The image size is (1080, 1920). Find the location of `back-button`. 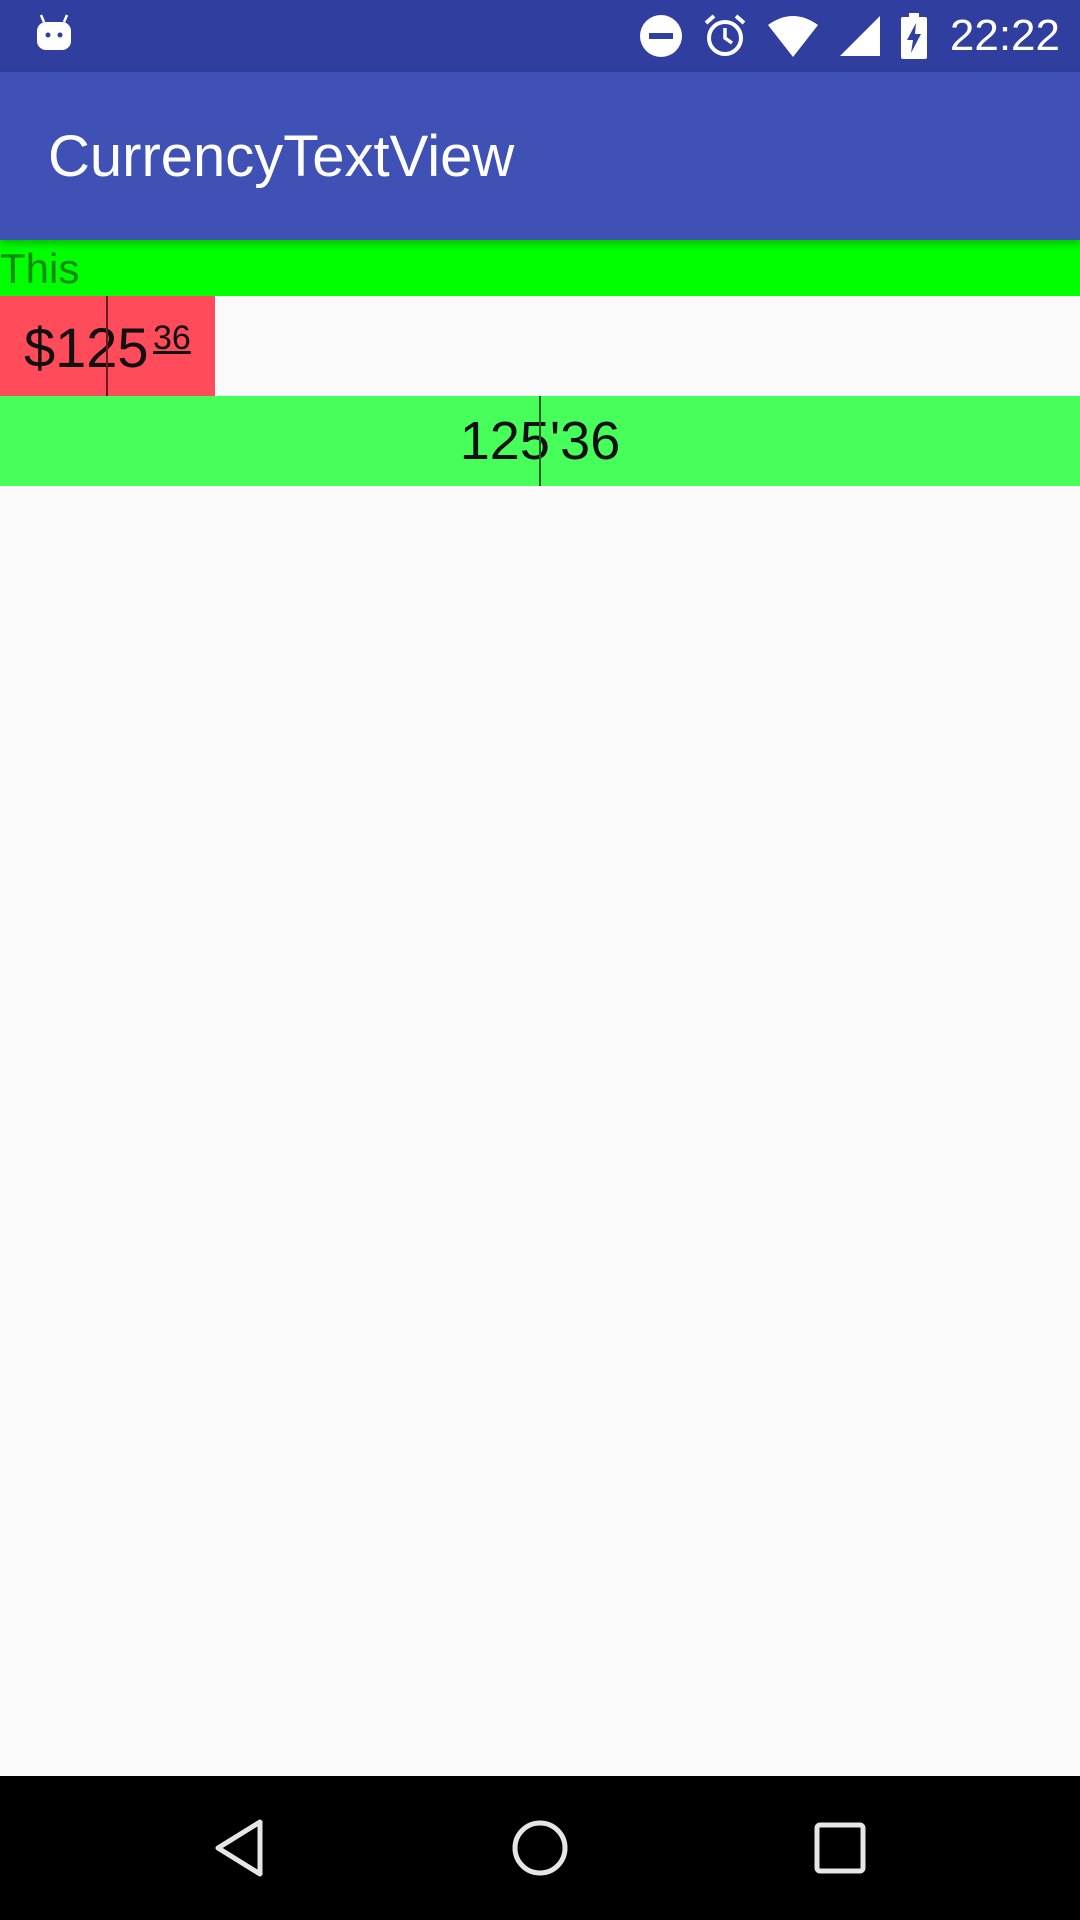

back-button is located at coordinates (240, 1848).